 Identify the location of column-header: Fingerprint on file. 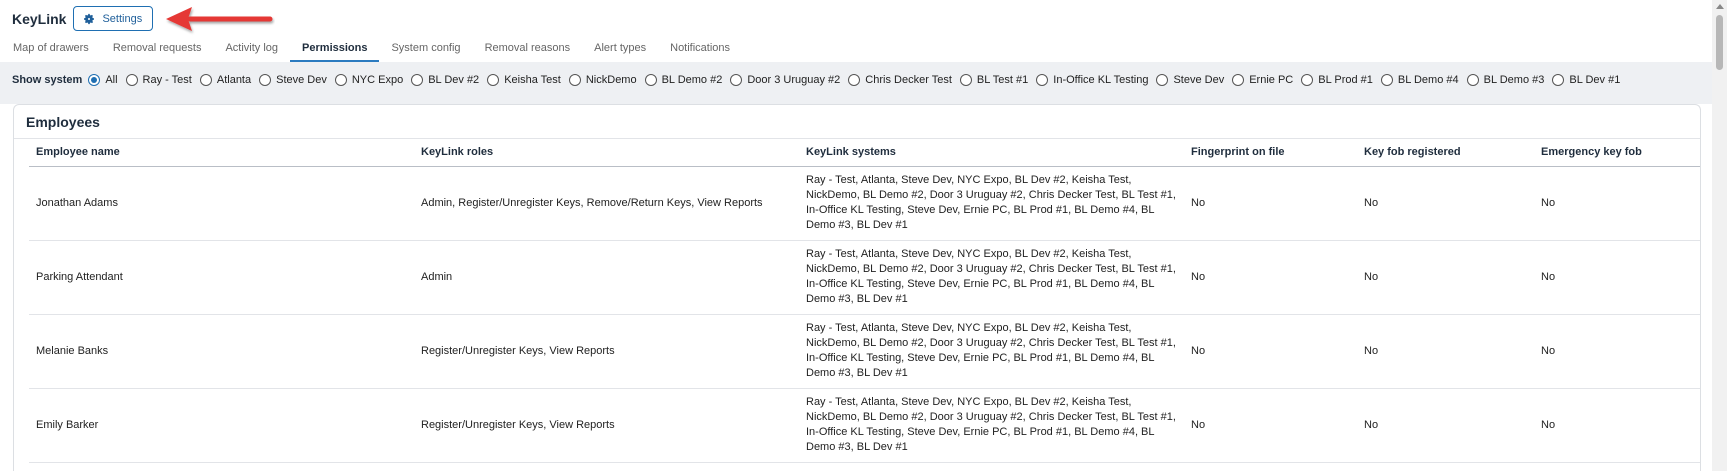
(1270, 153).